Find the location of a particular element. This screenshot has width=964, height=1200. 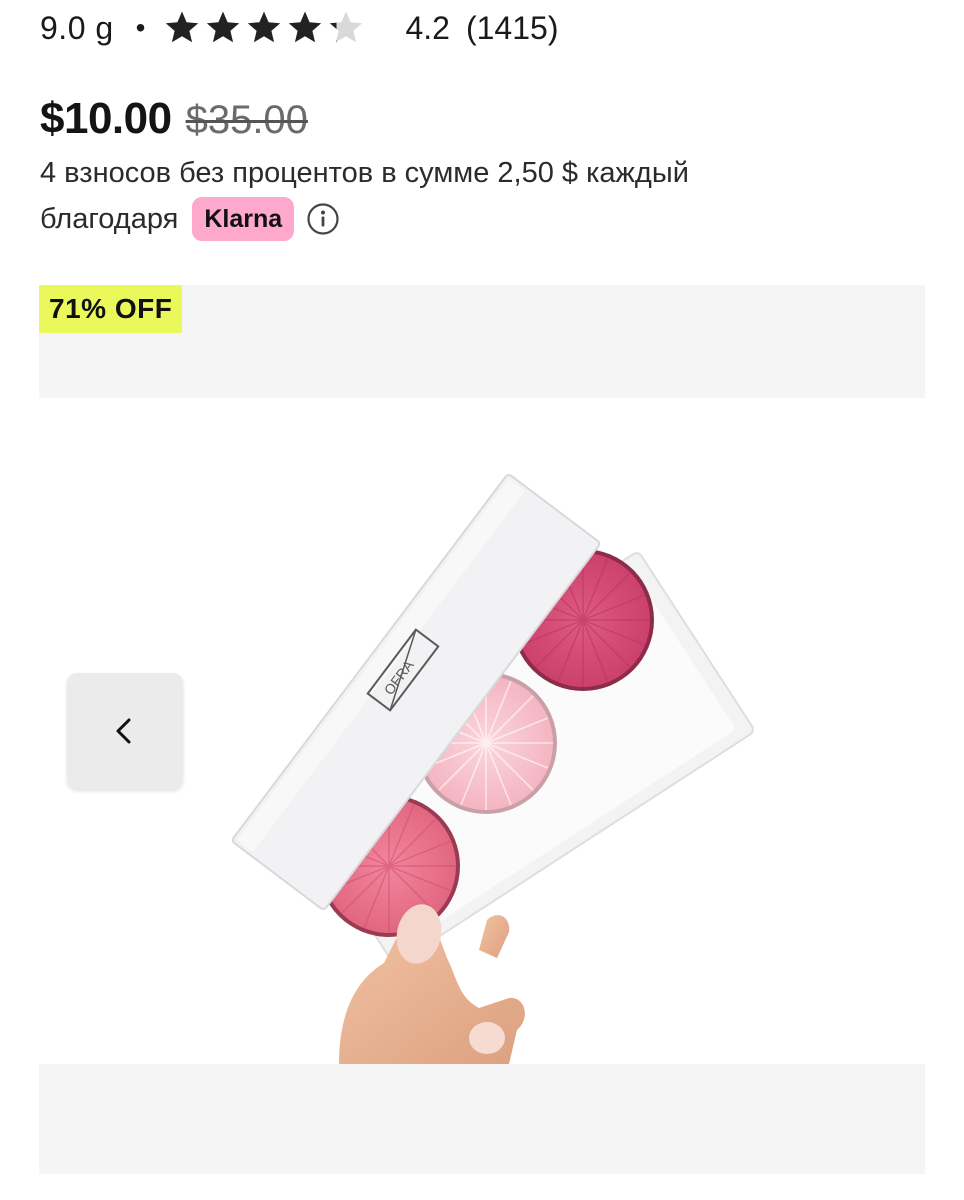

product-meta-row: 9.0 g • 4.2 (1415) is located at coordinates (299, 28).